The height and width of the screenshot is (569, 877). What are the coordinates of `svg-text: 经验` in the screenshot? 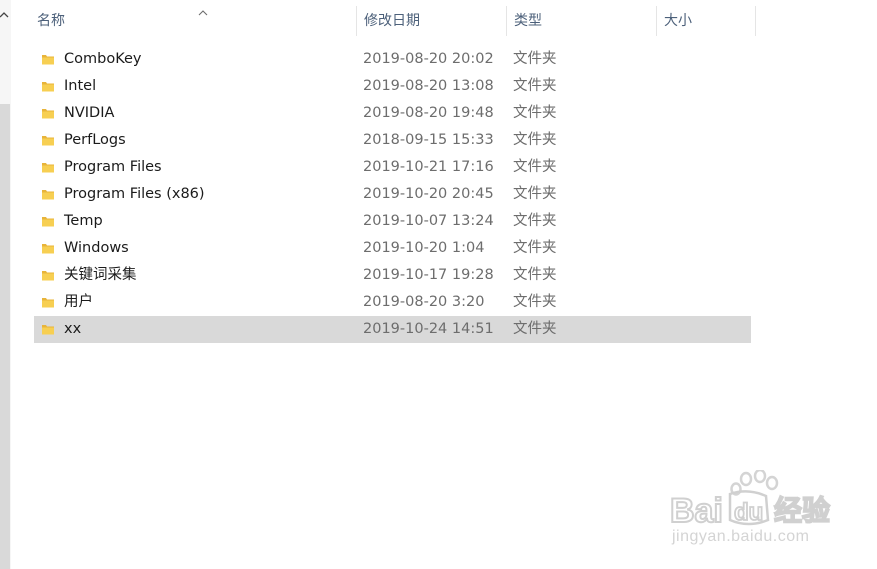 It's located at (802, 510).